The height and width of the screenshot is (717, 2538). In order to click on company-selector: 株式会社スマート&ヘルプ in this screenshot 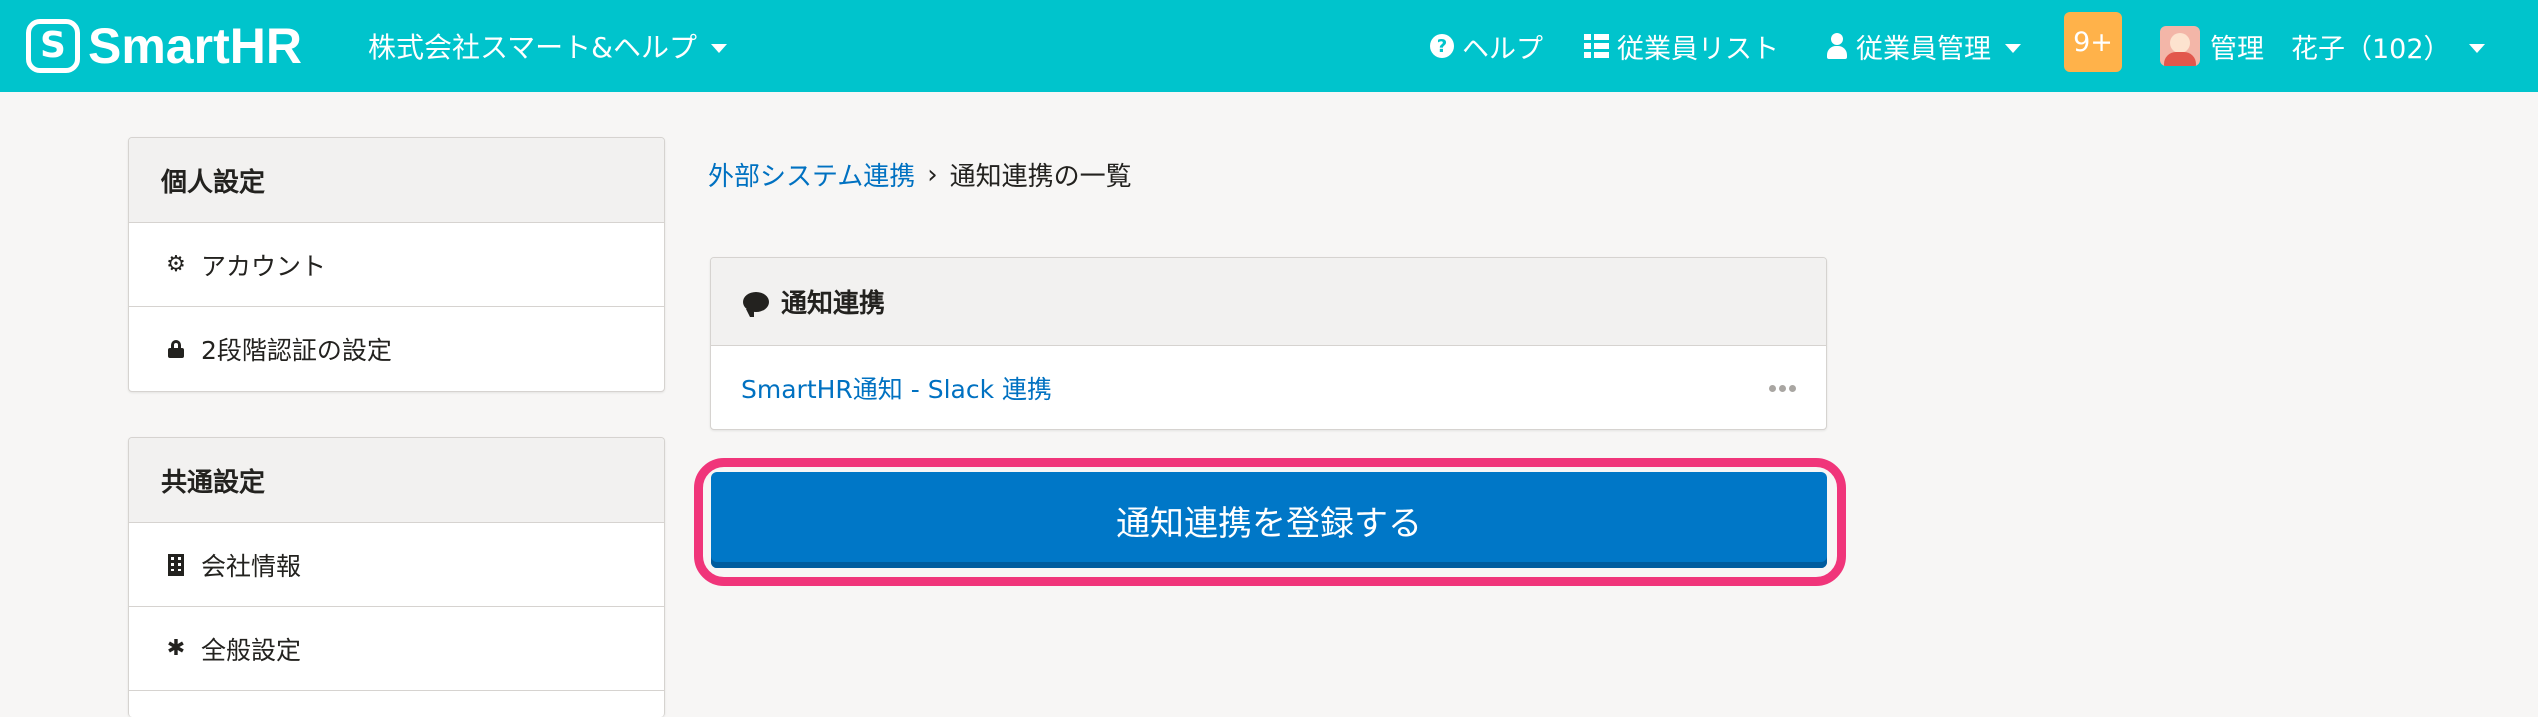, I will do `click(547, 46)`.